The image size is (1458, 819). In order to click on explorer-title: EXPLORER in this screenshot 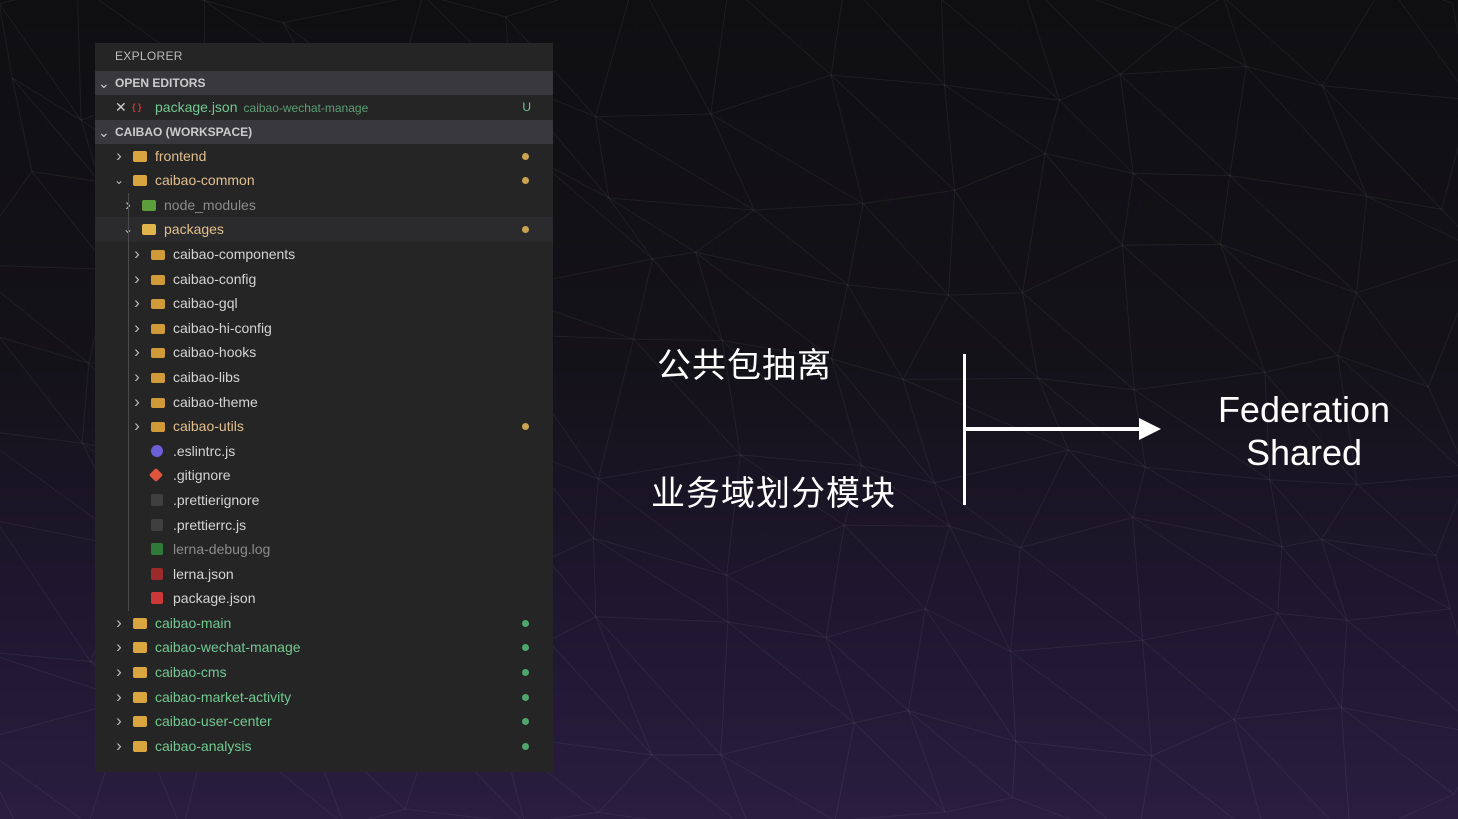, I will do `click(149, 56)`.